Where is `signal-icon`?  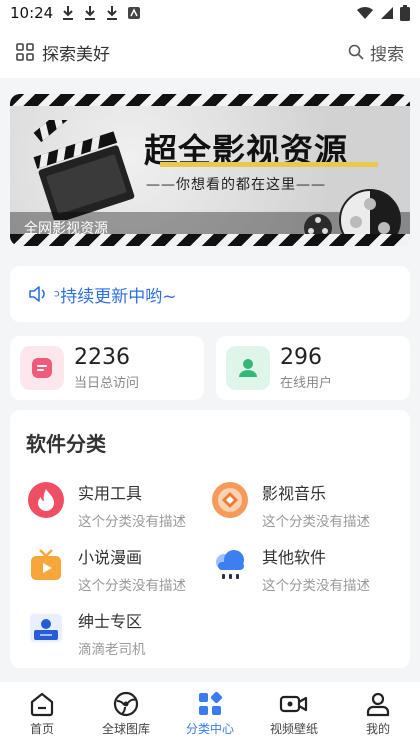 signal-icon is located at coordinates (387, 13).